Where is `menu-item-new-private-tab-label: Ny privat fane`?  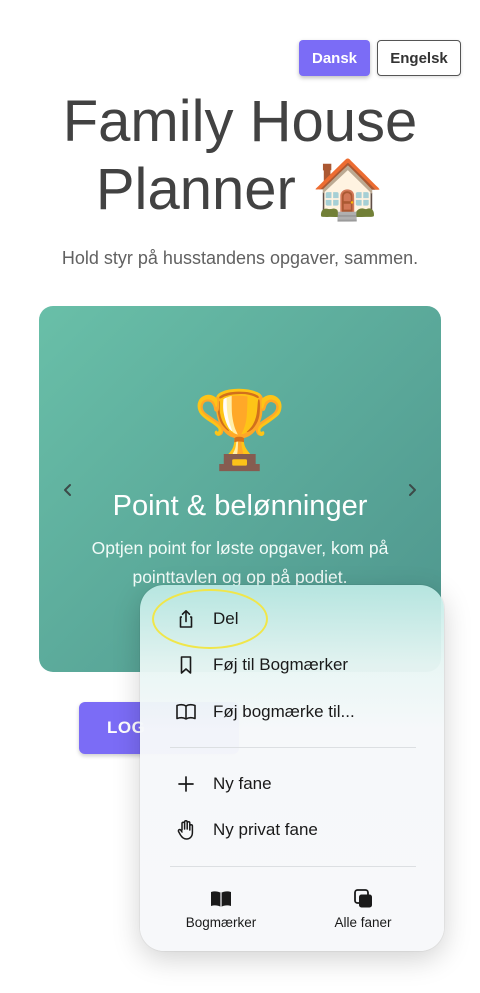
menu-item-new-private-tab-label: Ny privat fane is located at coordinates (265, 829).